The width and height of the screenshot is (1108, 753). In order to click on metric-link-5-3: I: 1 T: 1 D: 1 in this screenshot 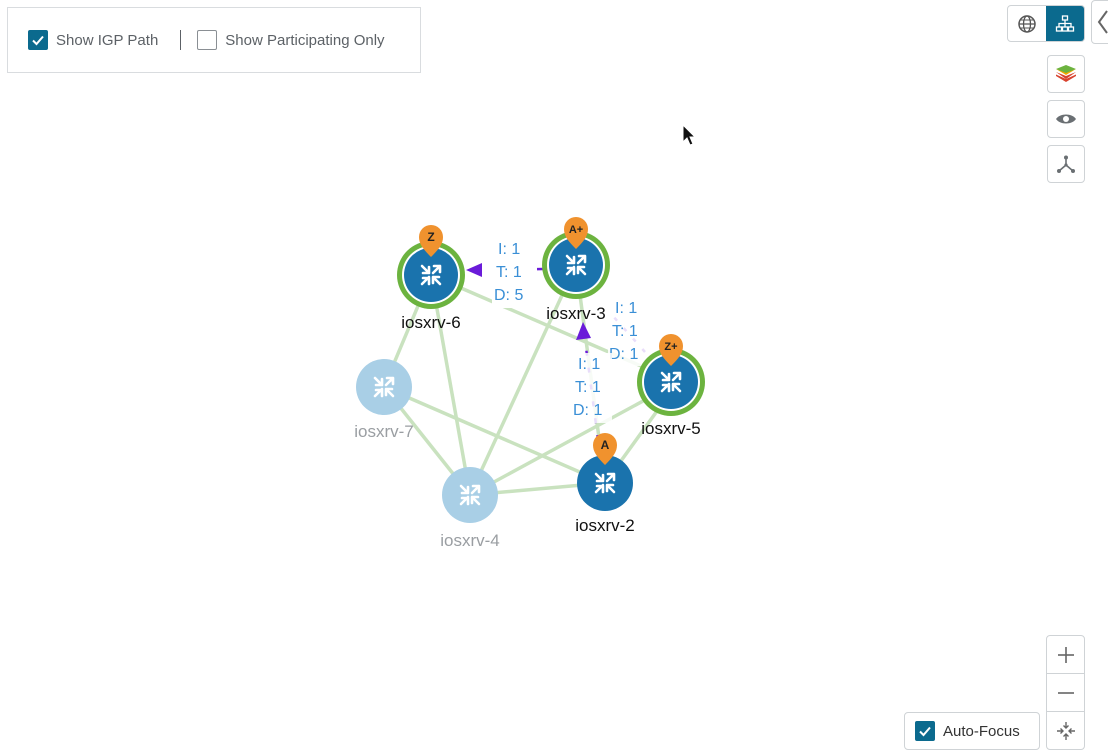, I will do `click(628, 331)`.